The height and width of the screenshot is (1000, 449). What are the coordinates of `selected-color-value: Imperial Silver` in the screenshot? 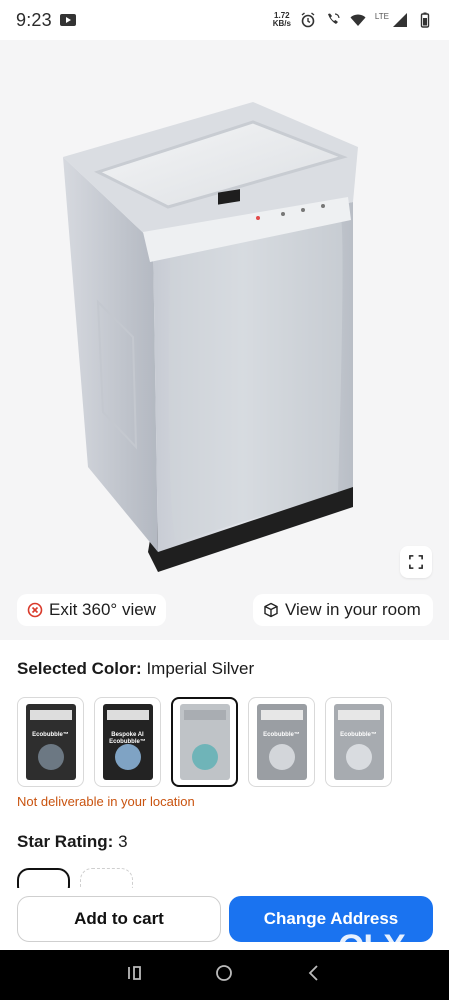 It's located at (200, 668).